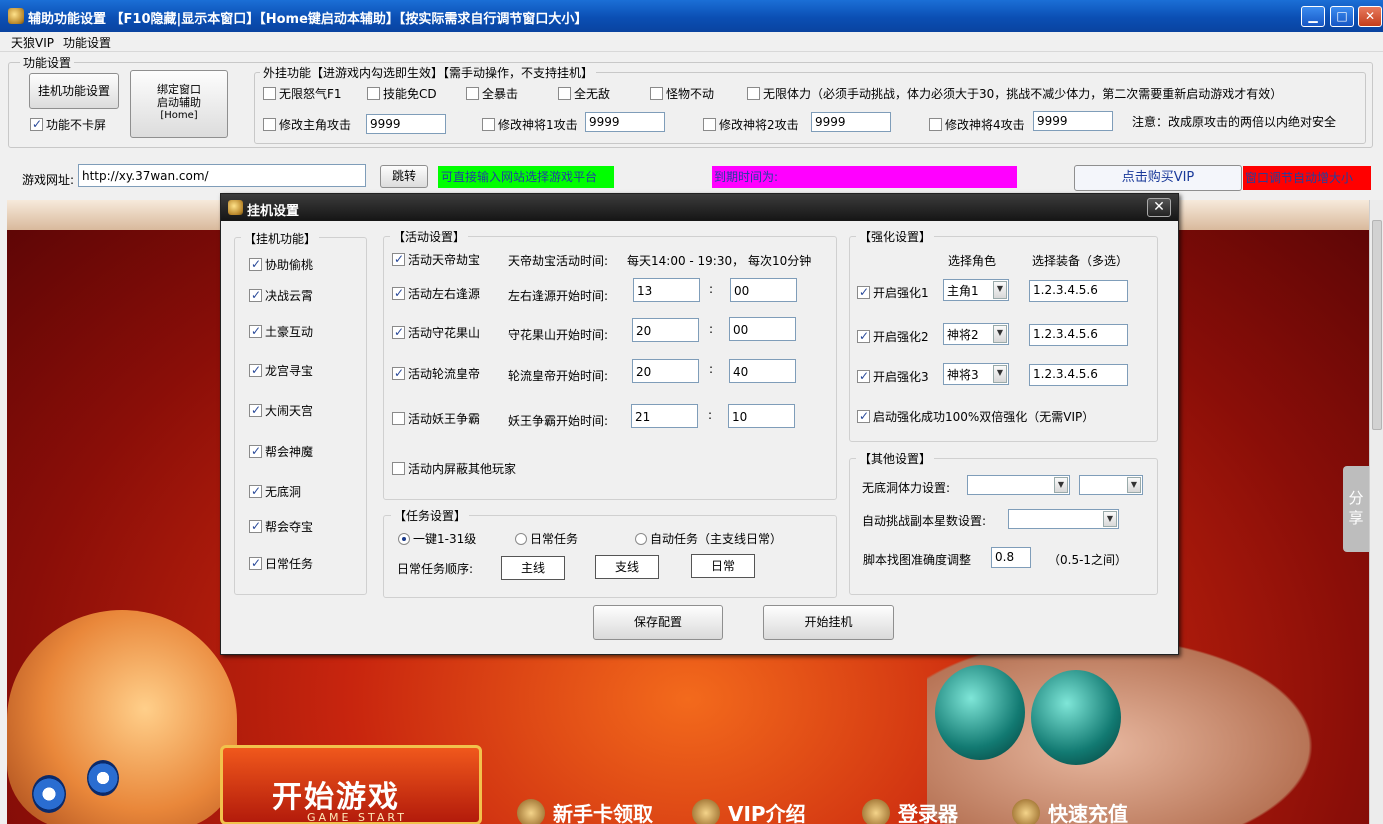 This screenshot has width=1383, height=824. I want to click on url-input: http://xy.37wan.com/, so click(222, 175).